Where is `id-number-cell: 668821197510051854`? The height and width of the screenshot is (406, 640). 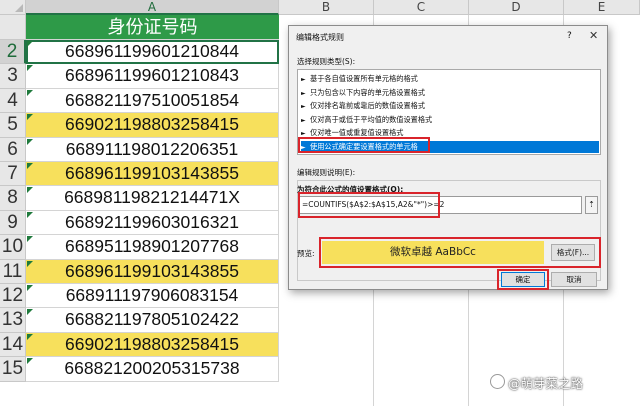 id-number-cell: 668821197510051854 is located at coordinates (152, 101).